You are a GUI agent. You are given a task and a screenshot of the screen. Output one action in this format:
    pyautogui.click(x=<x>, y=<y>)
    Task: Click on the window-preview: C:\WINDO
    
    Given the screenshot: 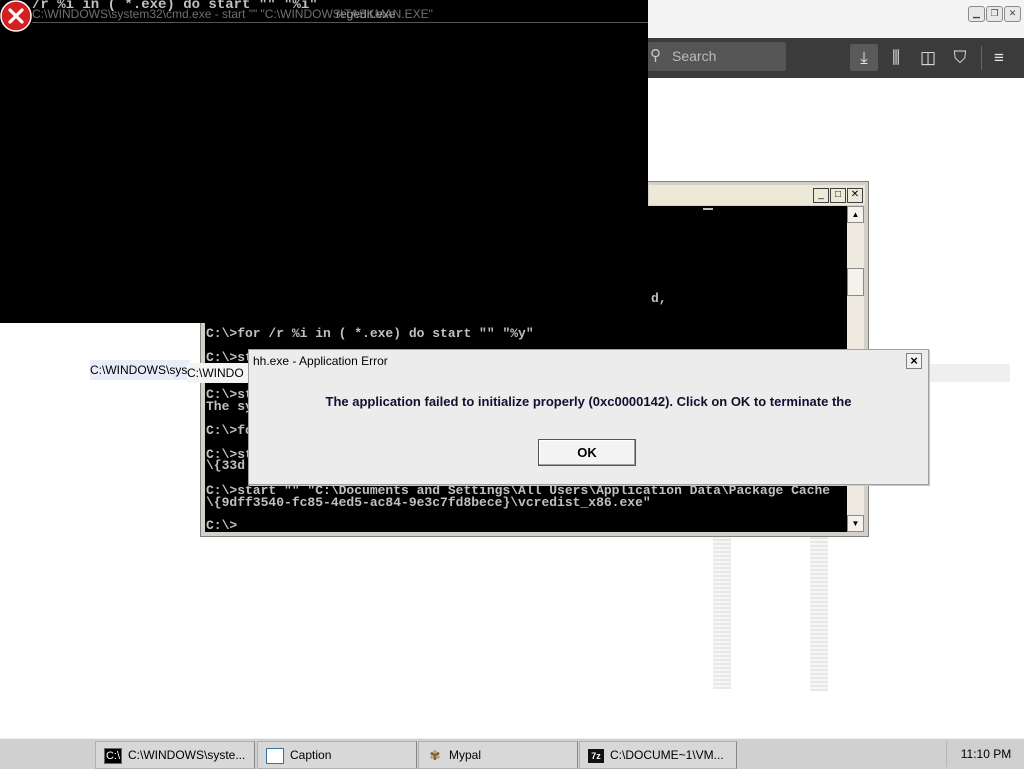 What is the action you would take?
    pyautogui.click(x=218, y=373)
    